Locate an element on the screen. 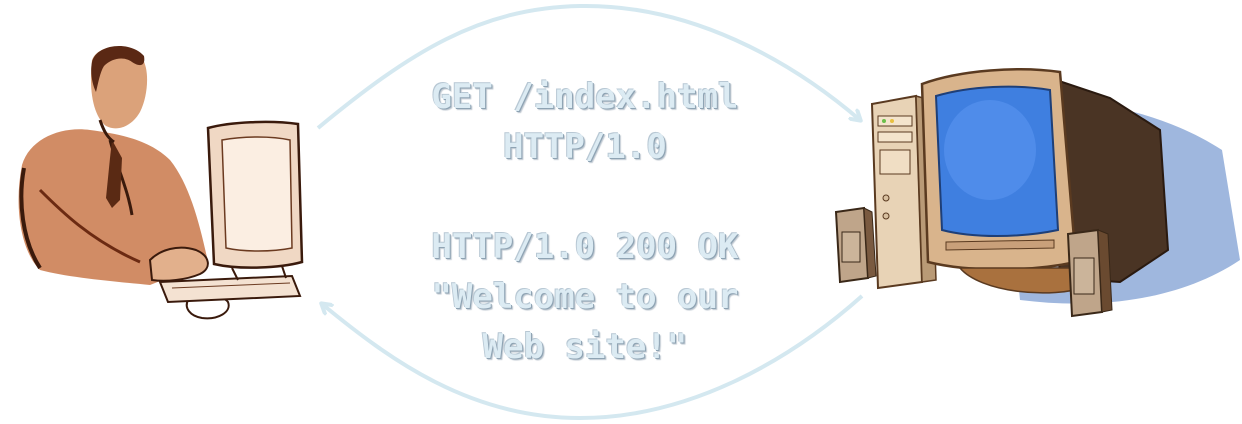 The width and height of the screenshot is (1242, 424). response-line-1: HTTP/1.0 200 OK is located at coordinates (585, 247).